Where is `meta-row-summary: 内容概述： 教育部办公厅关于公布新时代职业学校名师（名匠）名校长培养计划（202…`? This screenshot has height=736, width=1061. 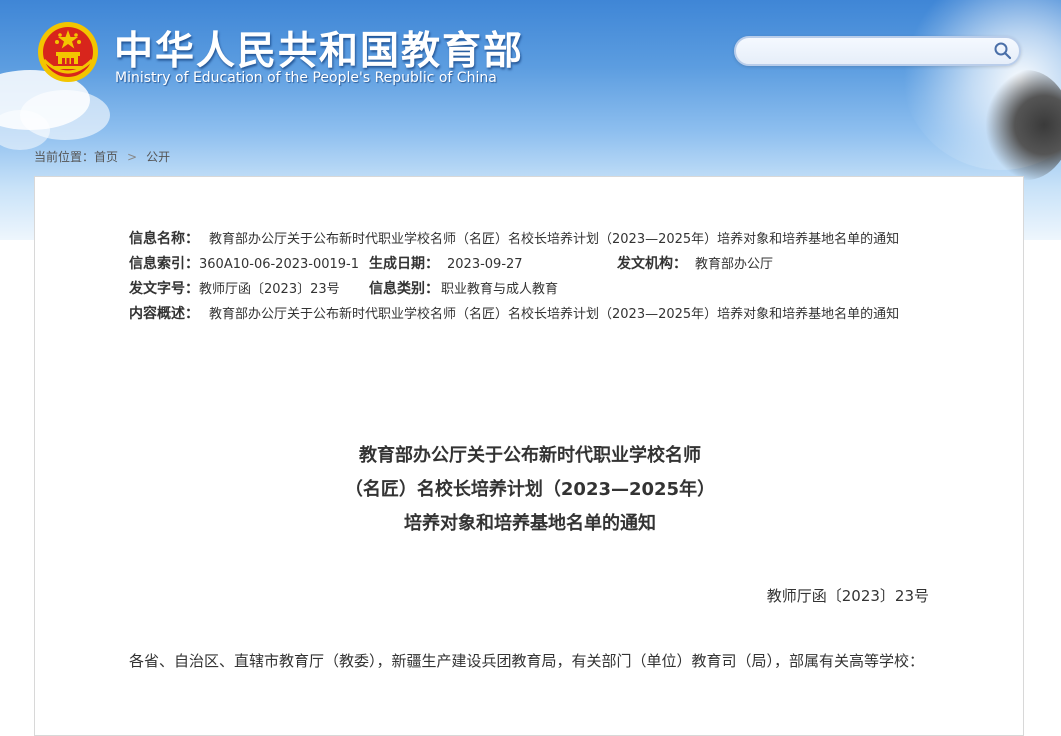
meta-row-summary: 内容概述： 教育部办公厅关于公布新时代职业学校名师（名匠）名校长培养计划（202… is located at coordinates (529, 314).